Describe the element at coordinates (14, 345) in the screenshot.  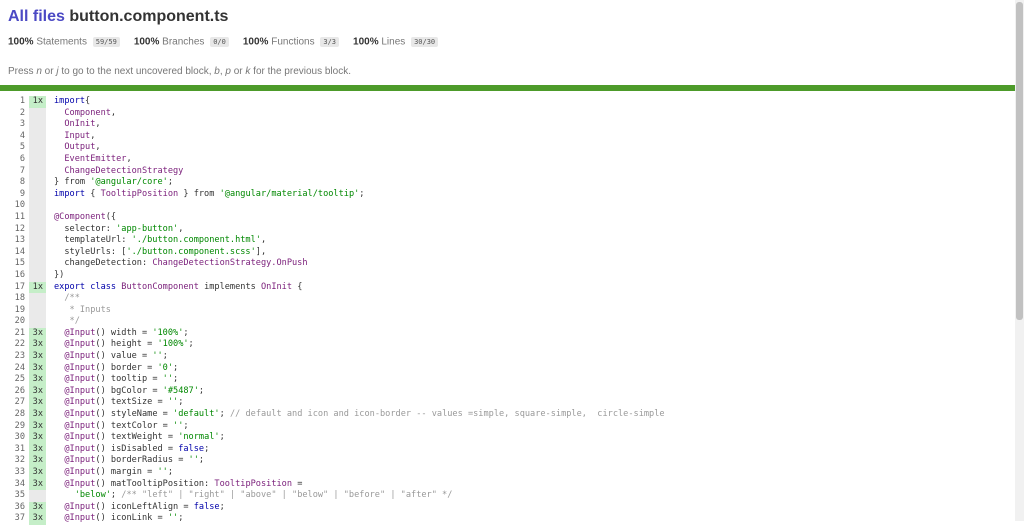
I see `line-number: 22` at that location.